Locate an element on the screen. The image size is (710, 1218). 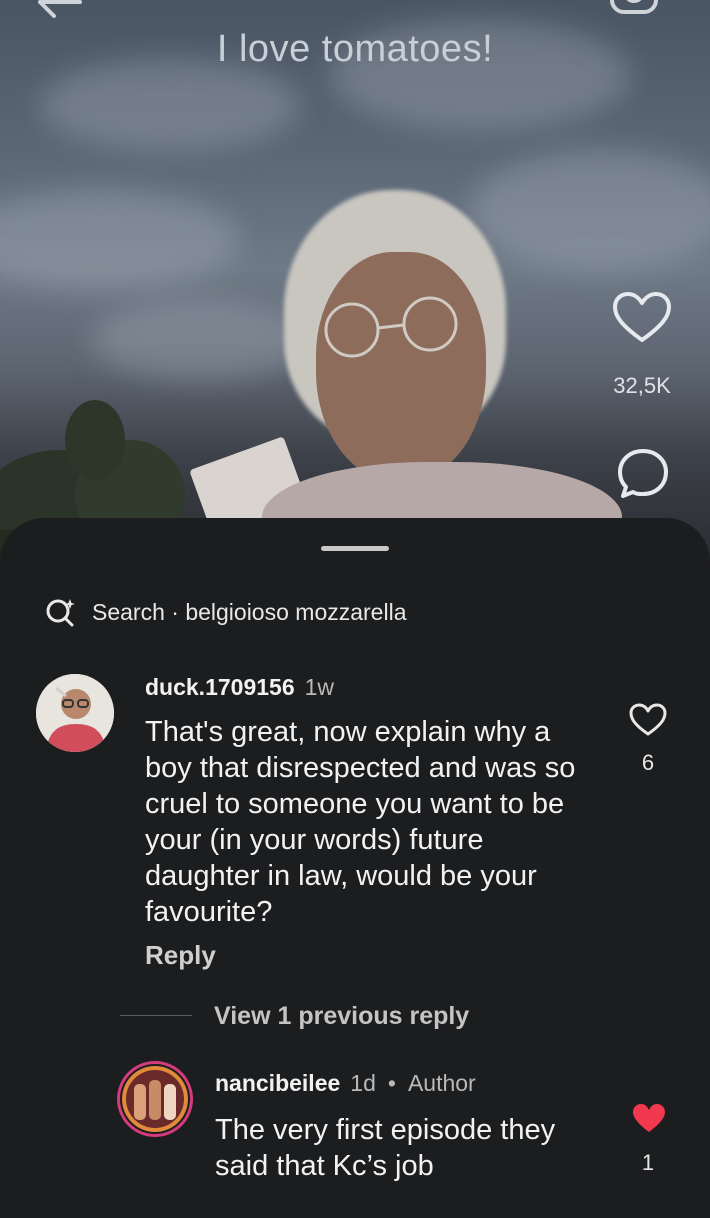
person-face is located at coordinates (401, 367).